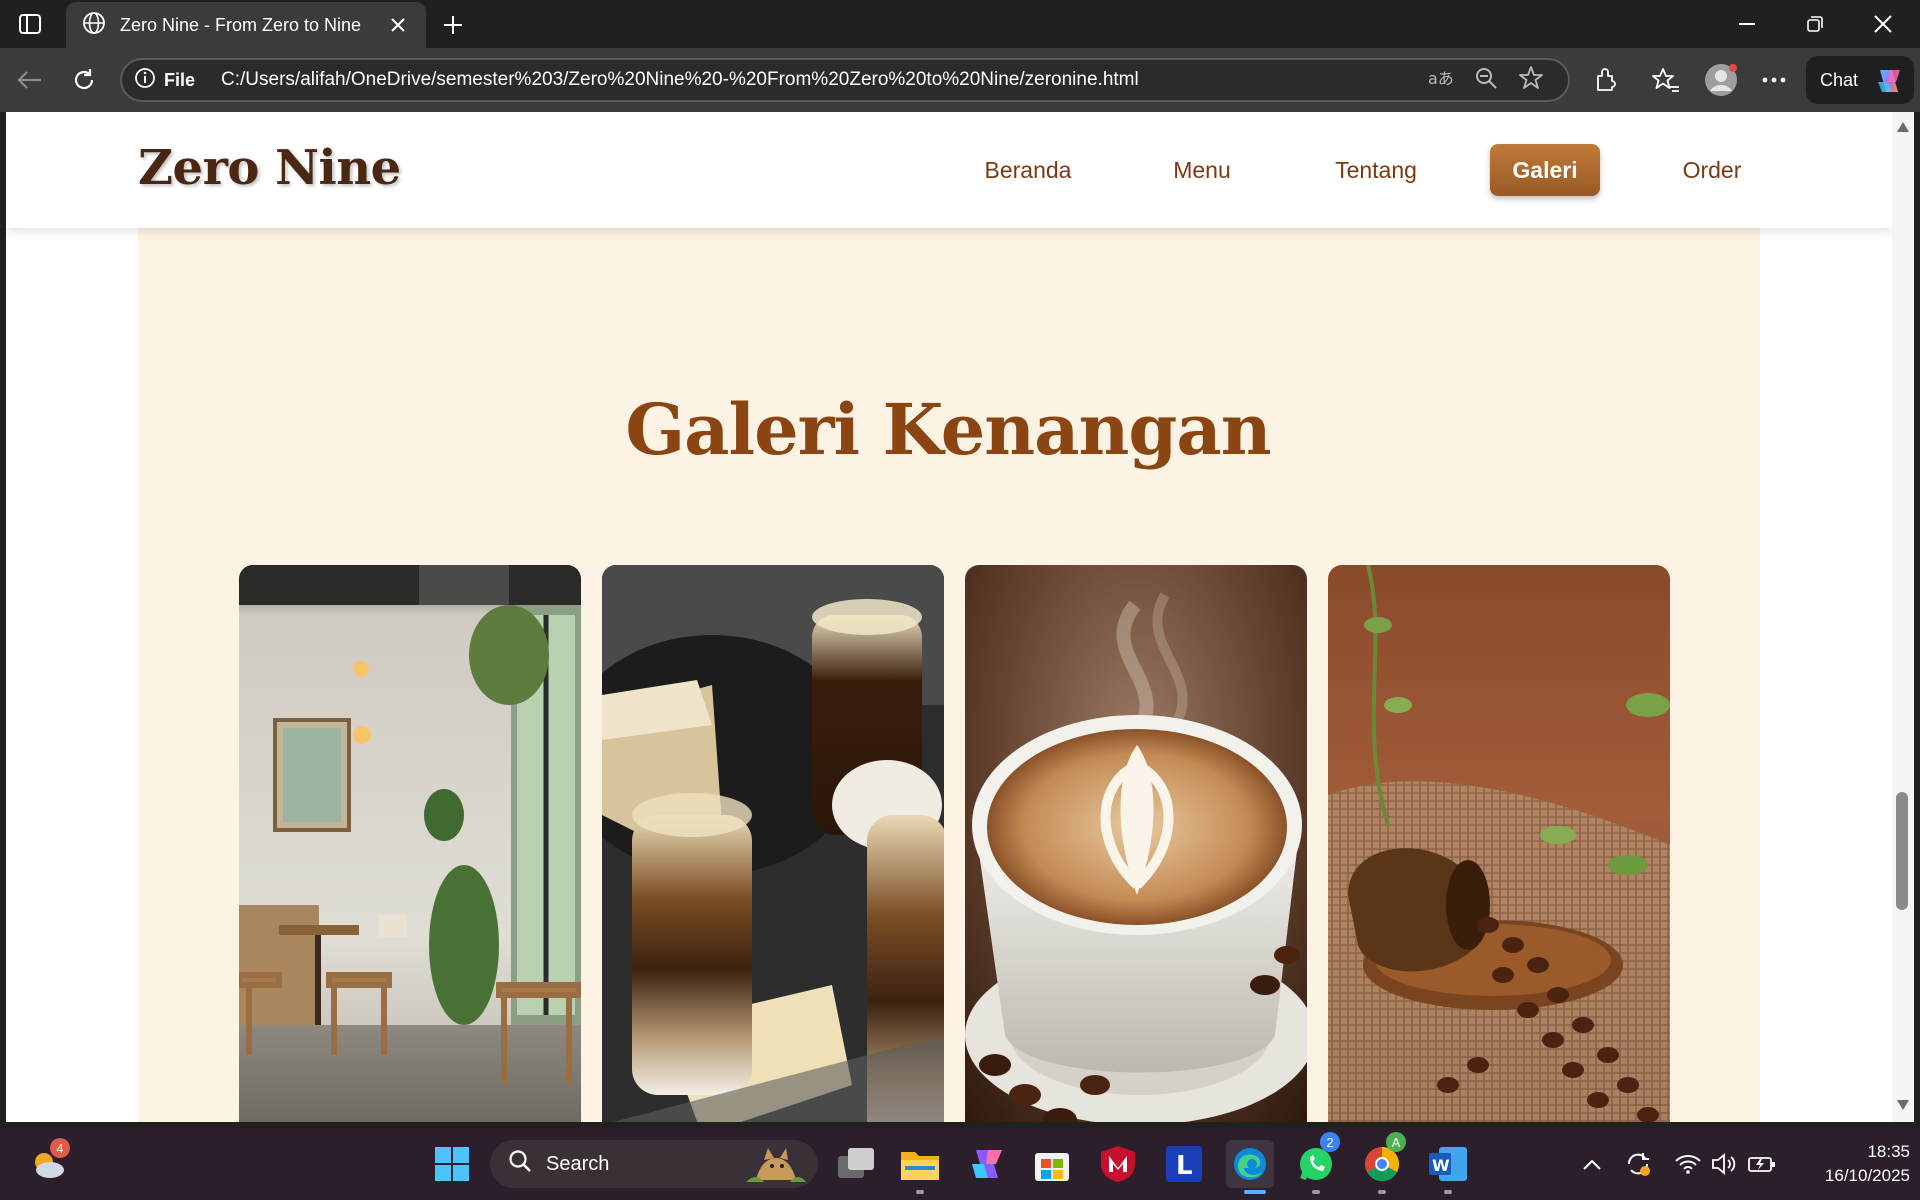 This screenshot has width=1920, height=1200. What do you see at coordinates (1606, 80) in the screenshot?
I see `extensions-icon` at bounding box center [1606, 80].